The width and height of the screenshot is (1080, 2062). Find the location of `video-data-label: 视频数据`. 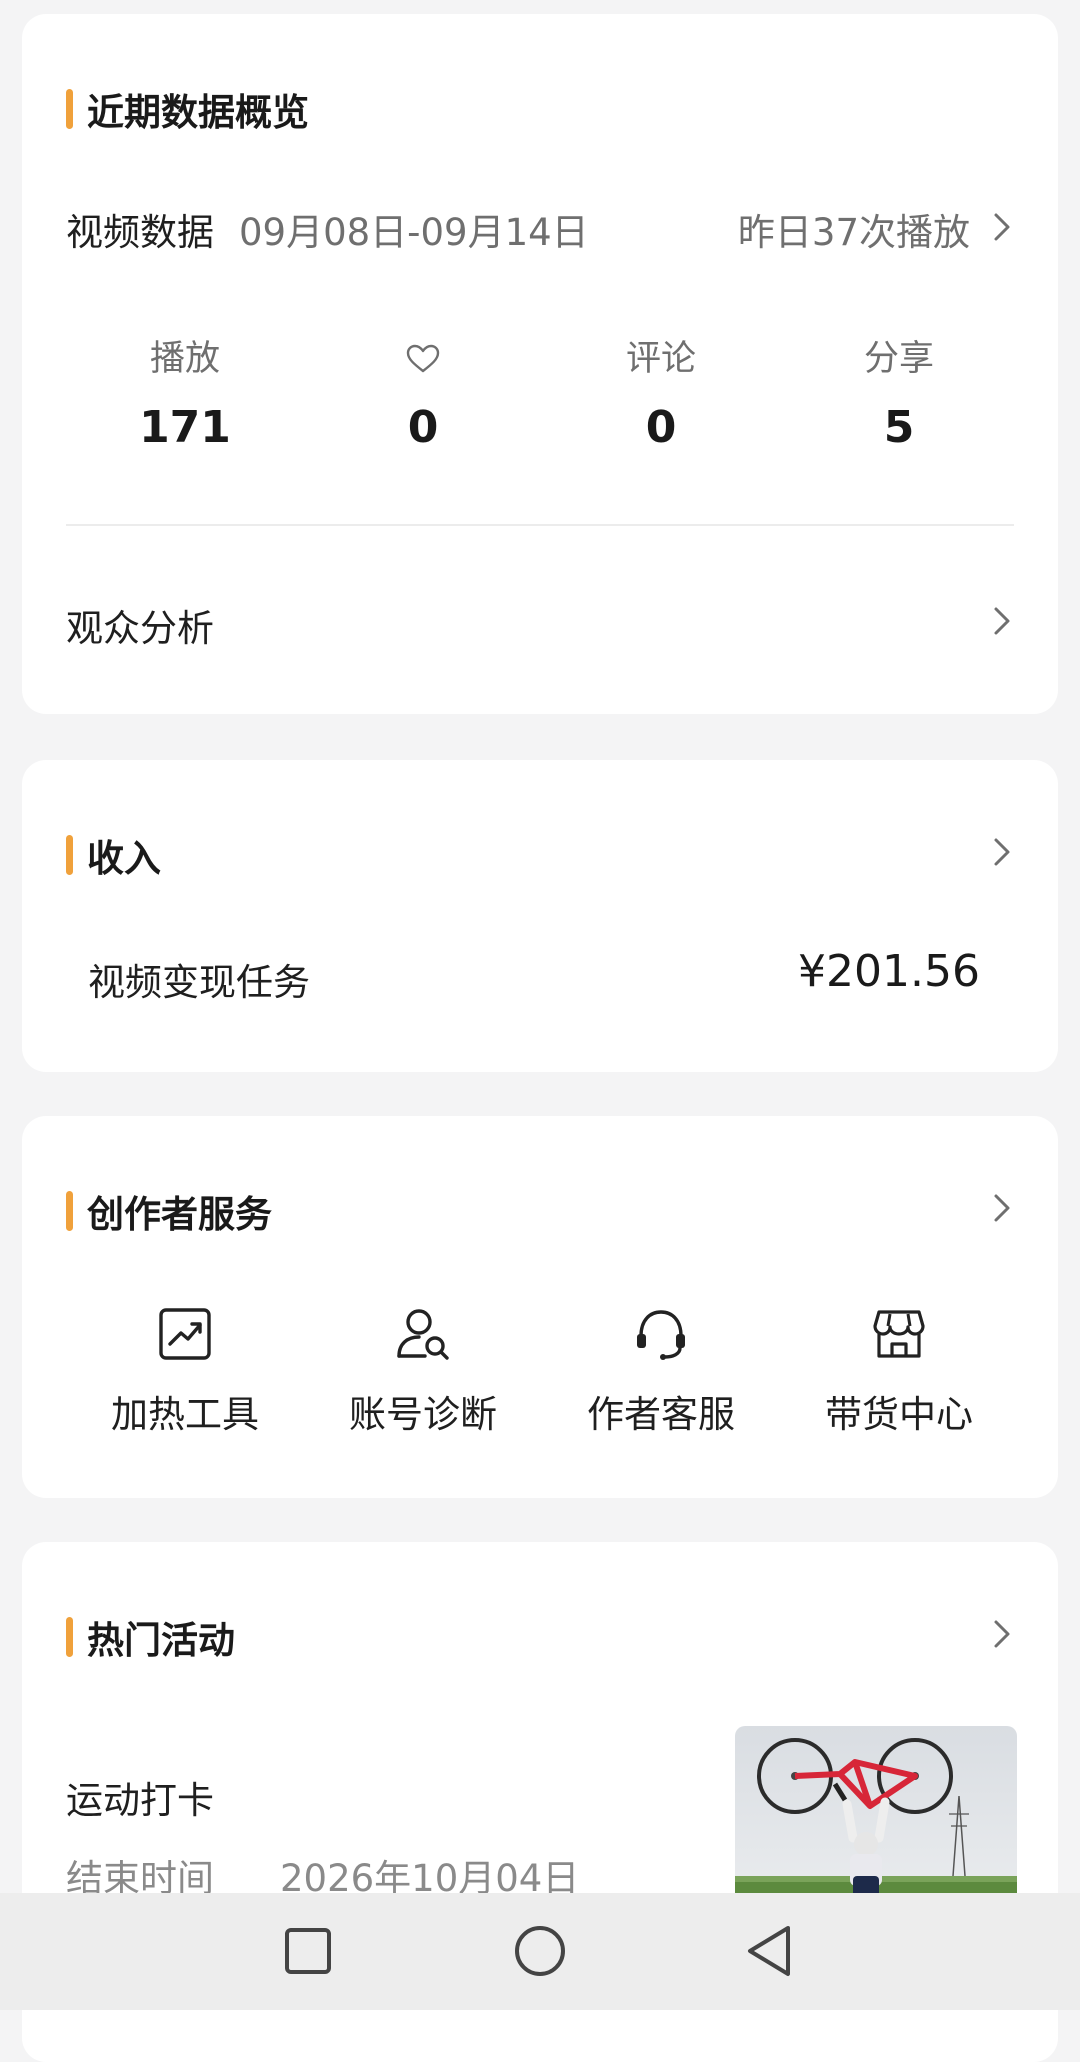

video-data-label: 视频数据 is located at coordinates (140, 232).